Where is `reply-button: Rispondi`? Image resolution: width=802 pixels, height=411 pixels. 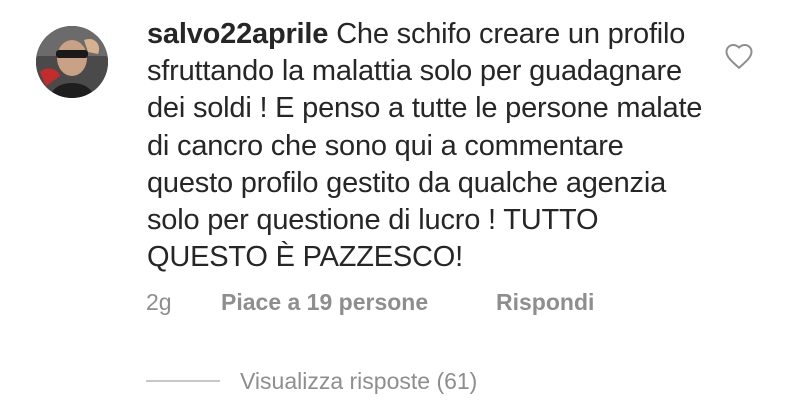 reply-button: Rispondi is located at coordinates (545, 302).